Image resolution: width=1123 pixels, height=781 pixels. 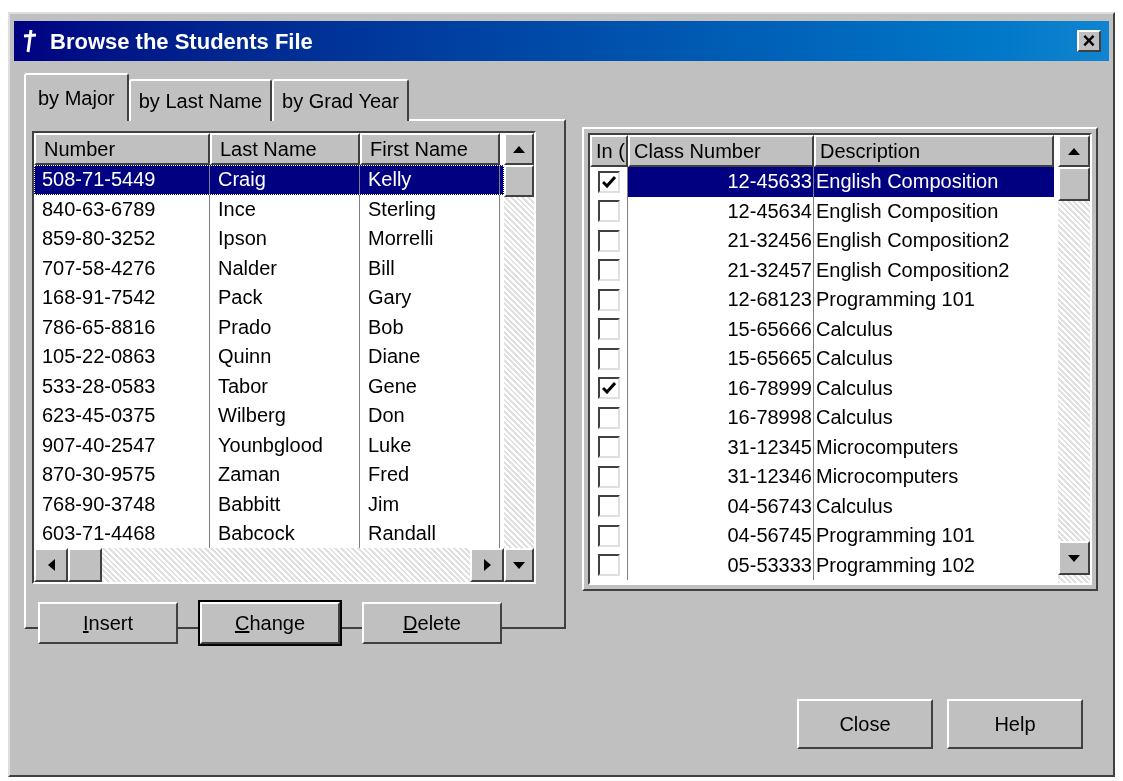 What do you see at coordinates (1089, 41) in the screenshot?
I see `close-button: ×` at bounding box center [1089, 41].